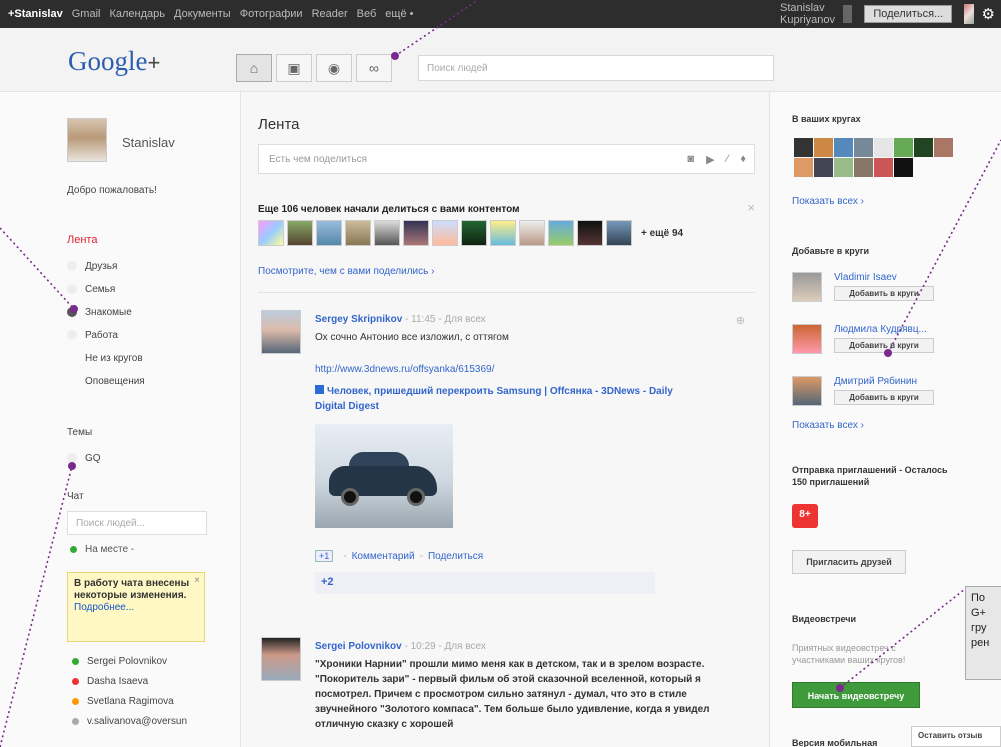 Image resolution: width=1001 pixels, height=747 pixels. Describe the element at coordinates (294, 68) in the screenshot. I see `nav-photos-button: ▣` at that location.